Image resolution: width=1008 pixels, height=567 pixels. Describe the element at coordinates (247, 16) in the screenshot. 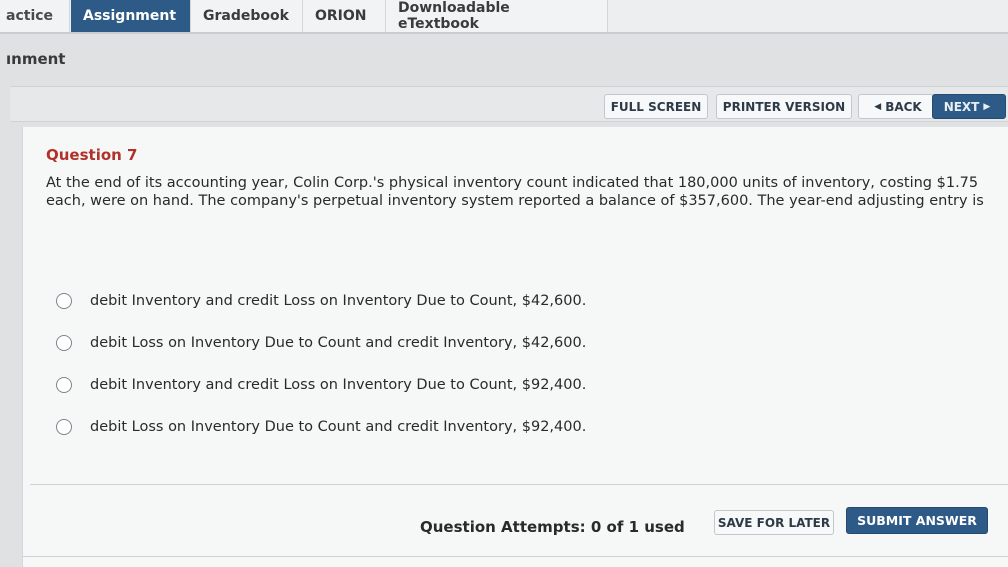

I see `tab-gradebook: Gradebook` at that location.